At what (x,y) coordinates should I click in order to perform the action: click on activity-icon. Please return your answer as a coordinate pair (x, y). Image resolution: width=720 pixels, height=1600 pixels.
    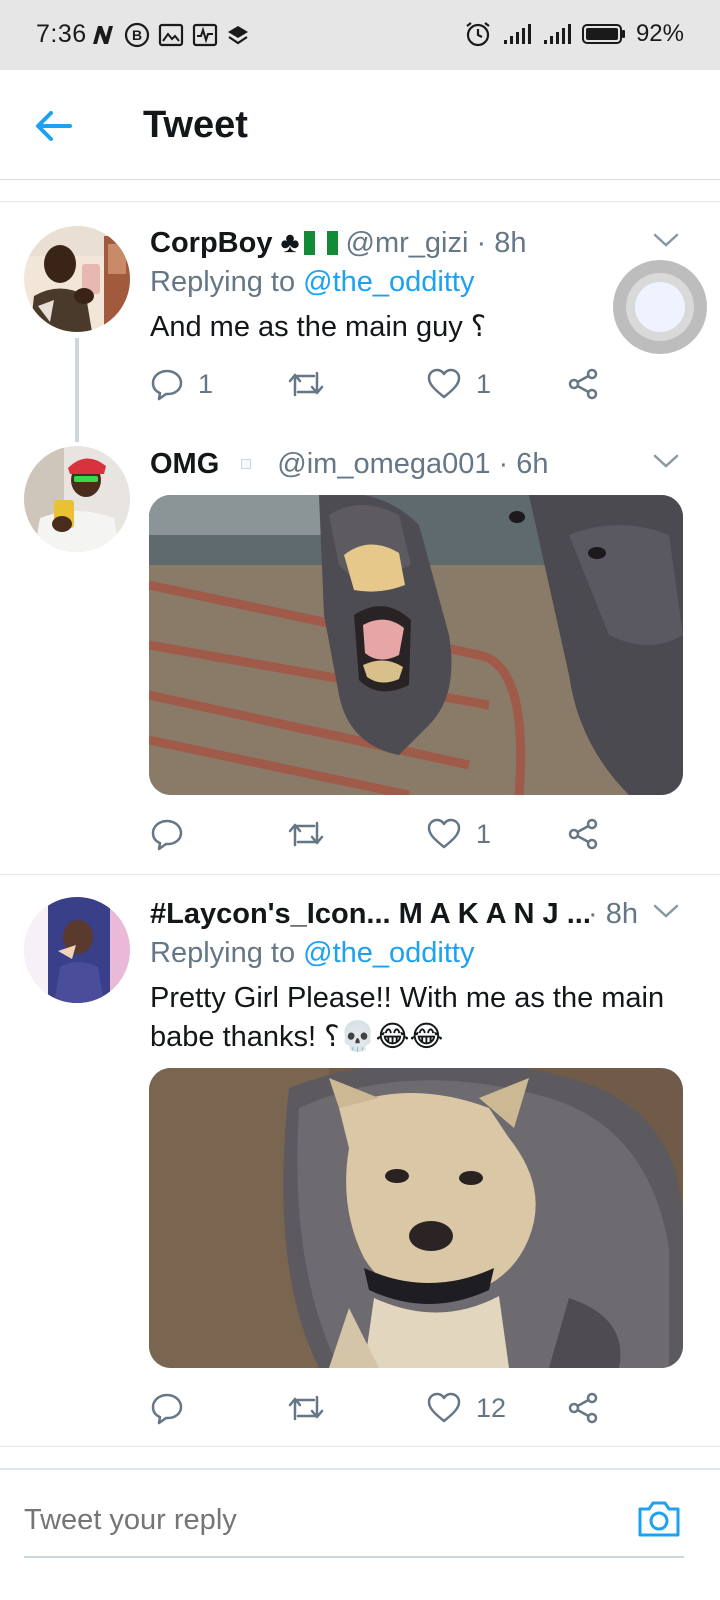
    Looking at the image, I should click on (205, 35).